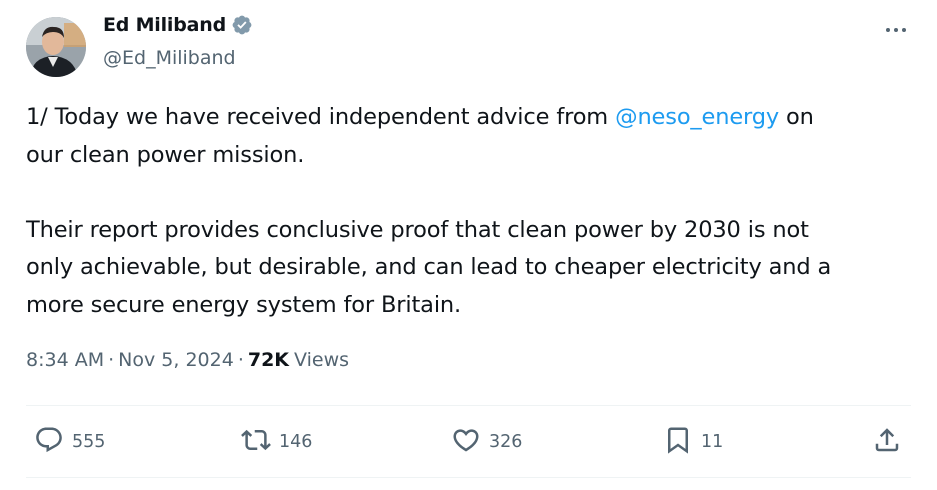  What do you see at coordinates (276, 442) in the screenshot?
I see `repost-button: 146` at bounding box center [276, 442].